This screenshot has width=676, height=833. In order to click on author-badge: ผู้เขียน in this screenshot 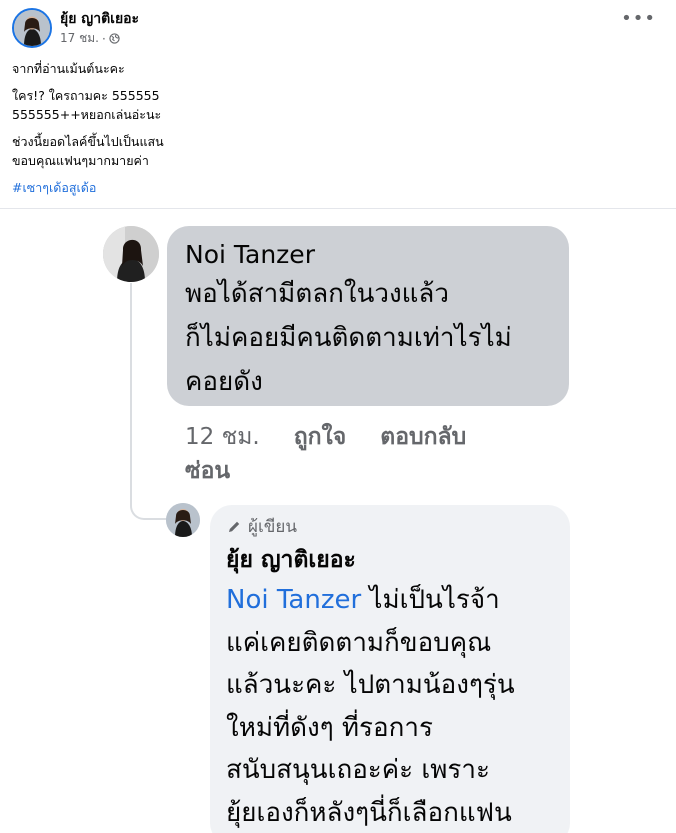, I will do `click(390, 527)`.